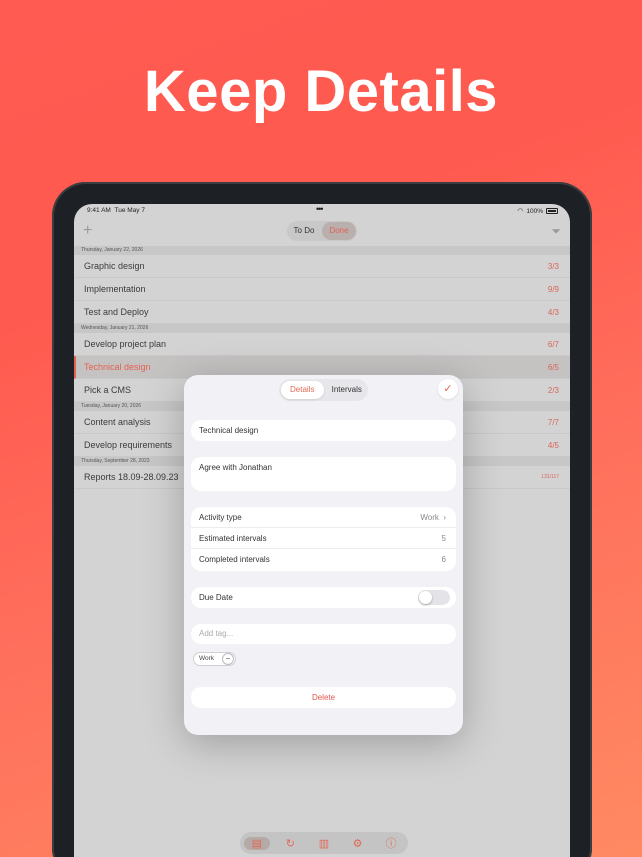 The image size is (642, 857). I want to click on todo-done-segment: To Do Done, so click(322, 231).